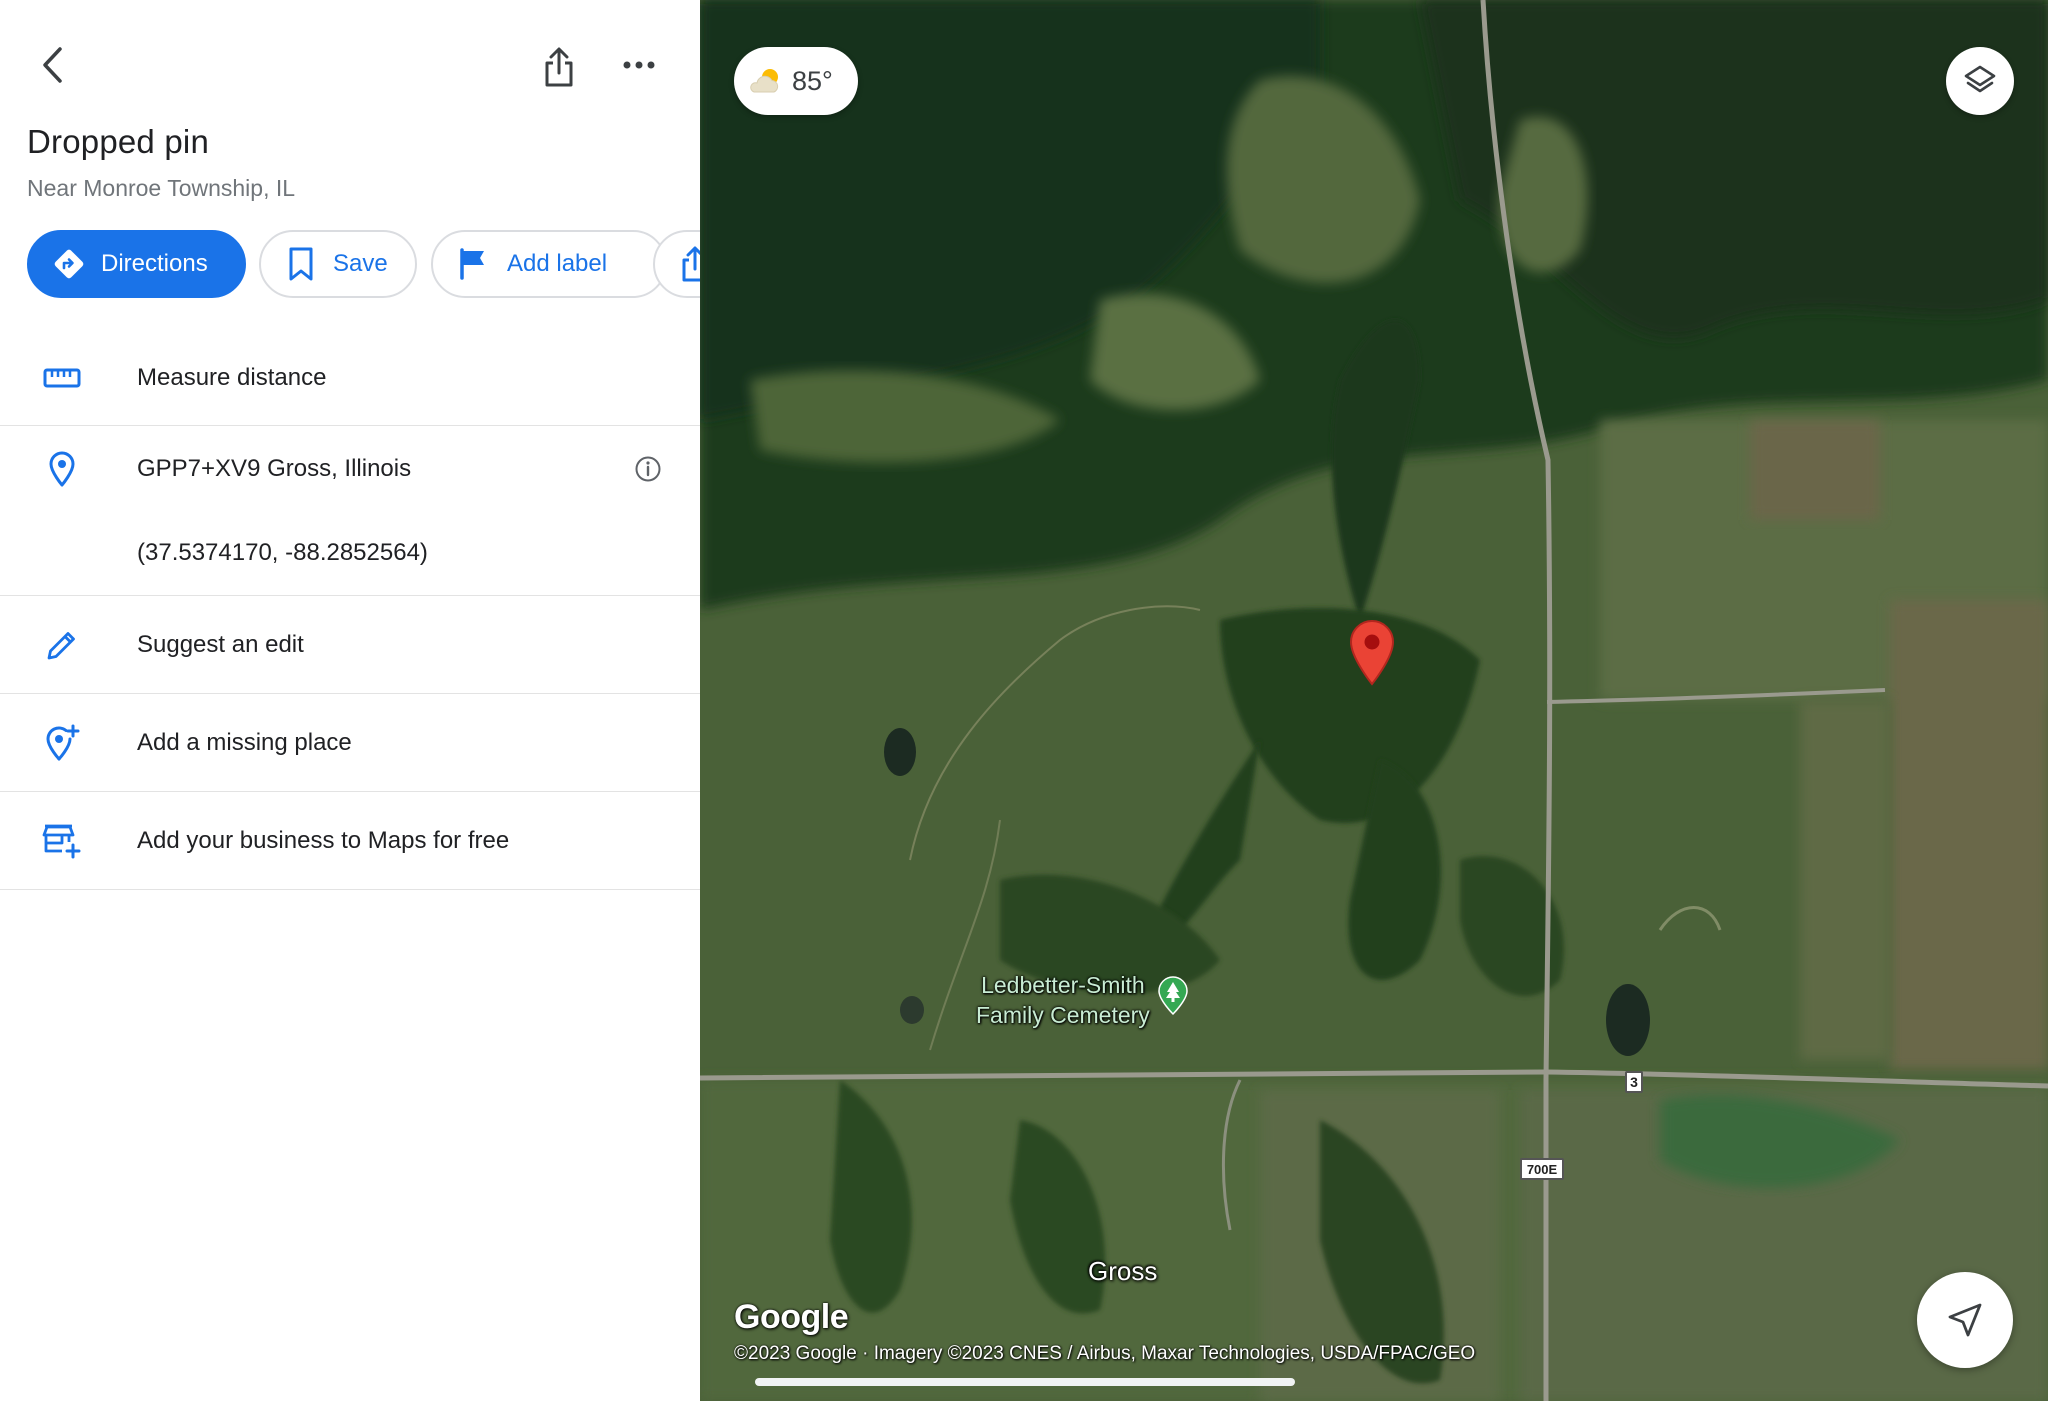  What do you see at coordinates (1173, 996) in the screenshot?
I see `cemetery-icon` at bounding box center [1173, 996].